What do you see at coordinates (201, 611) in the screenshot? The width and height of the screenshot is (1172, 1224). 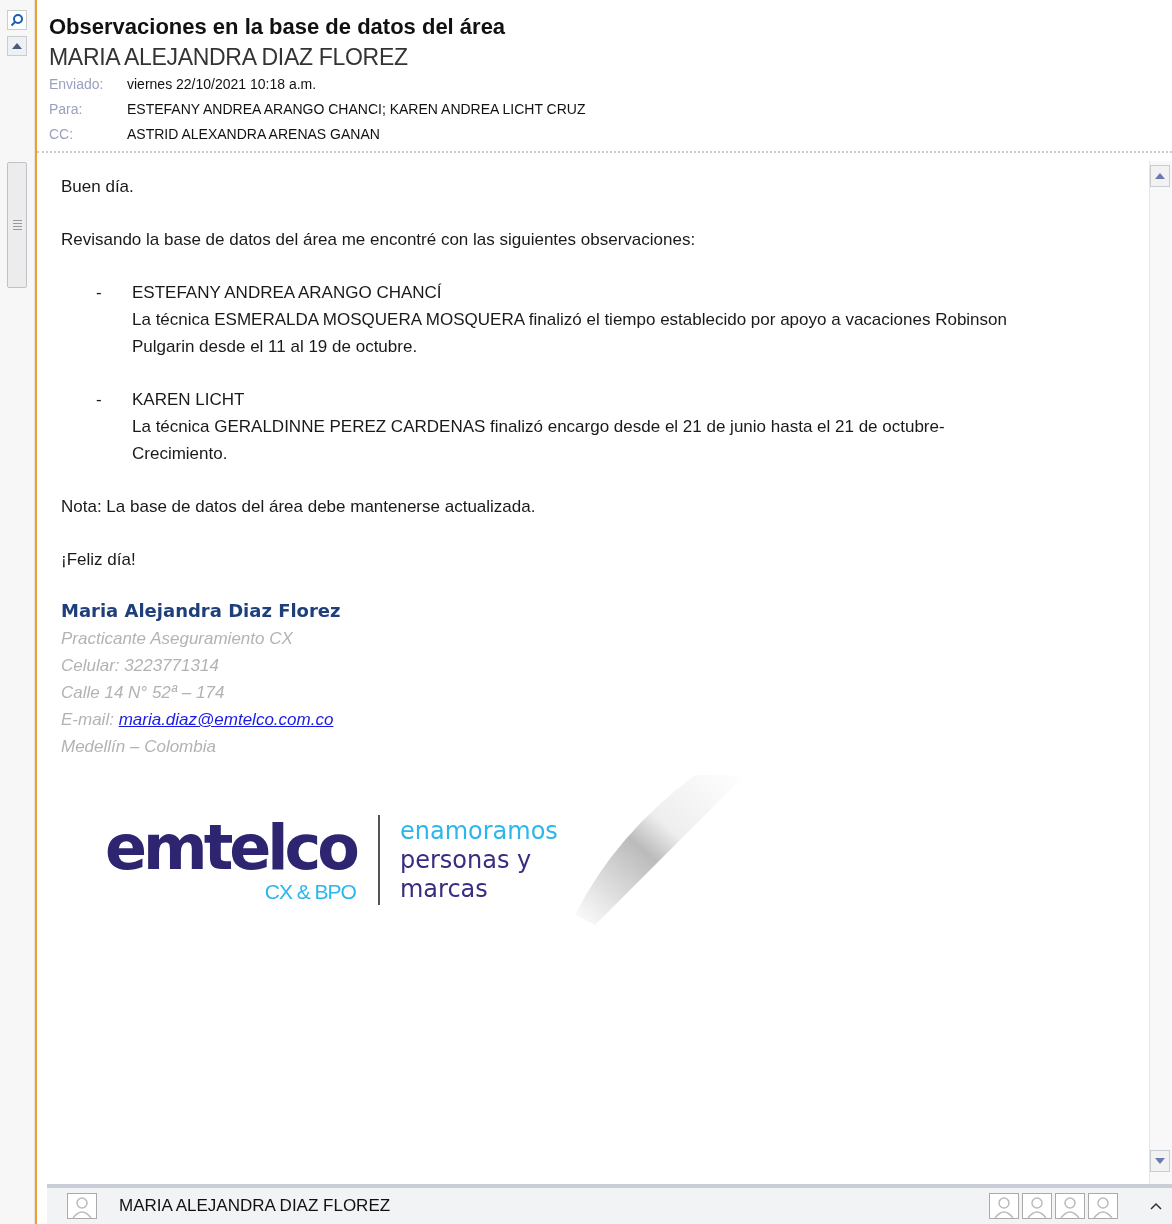 I see `signature-name: Maria Alejandra Diaz Florez` at bounding box center [201, 611].